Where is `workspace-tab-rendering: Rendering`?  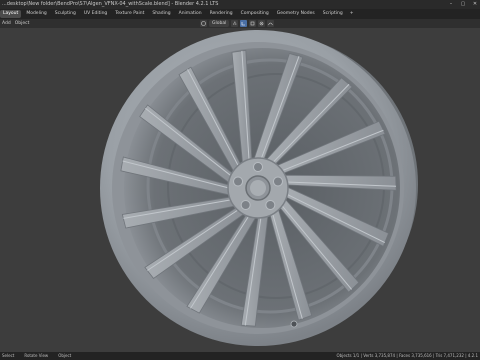 workspace-tab-rendering: Rendering is located at coordinates (221, 14).